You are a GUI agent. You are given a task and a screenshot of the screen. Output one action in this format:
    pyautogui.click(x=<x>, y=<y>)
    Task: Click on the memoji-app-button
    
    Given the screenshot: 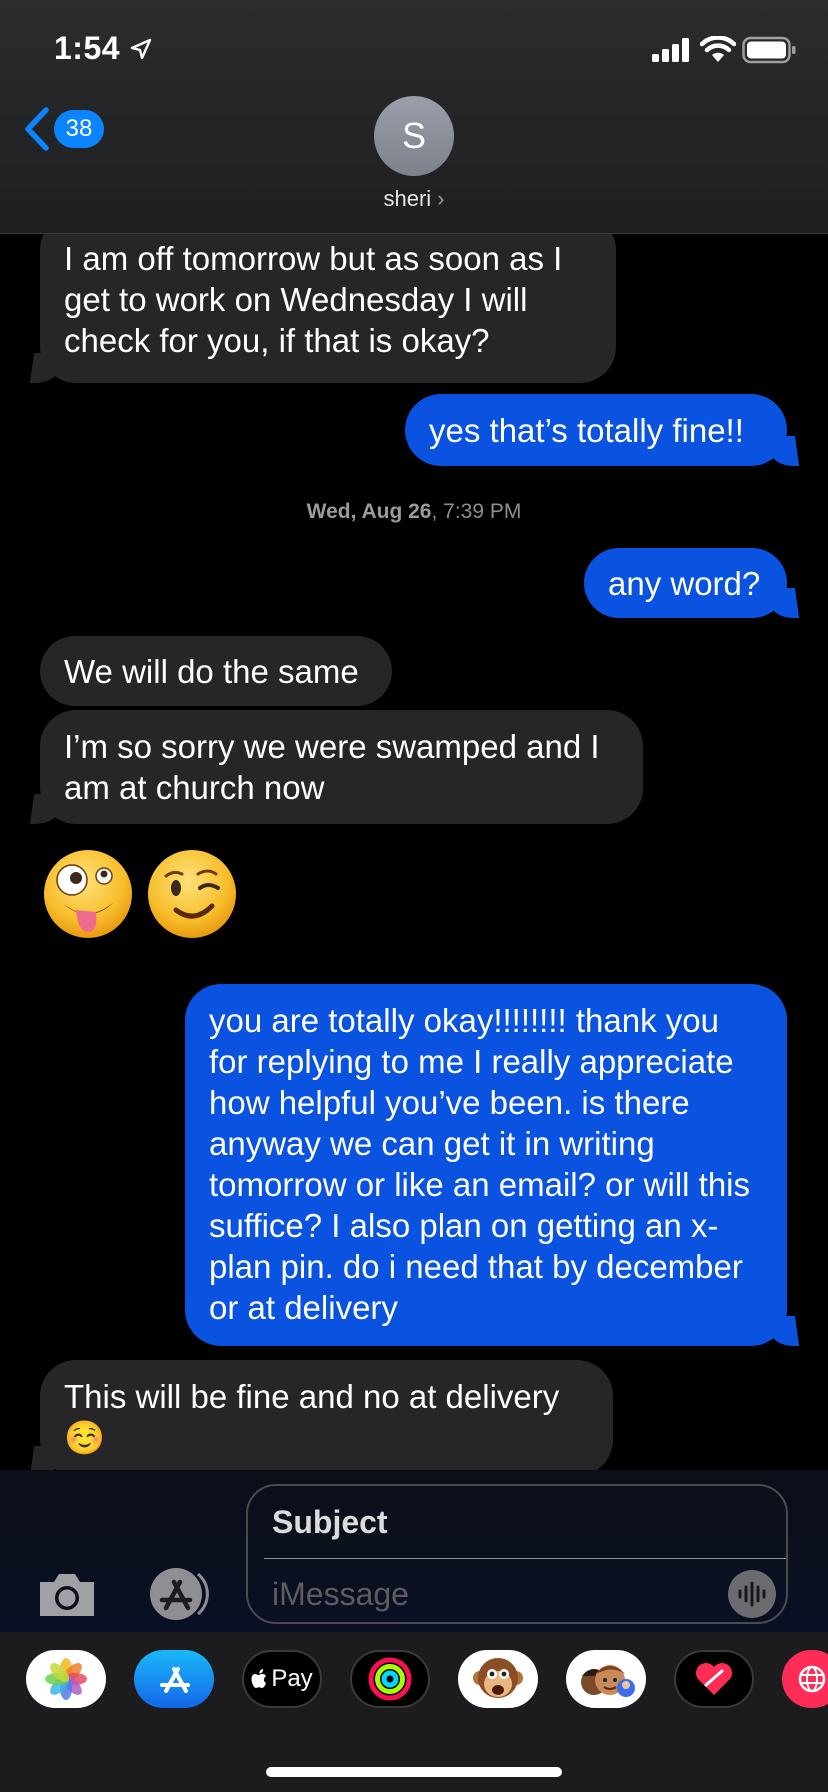 What is the action you would take?
    pyautogui.click(x=606, y=1679)
    